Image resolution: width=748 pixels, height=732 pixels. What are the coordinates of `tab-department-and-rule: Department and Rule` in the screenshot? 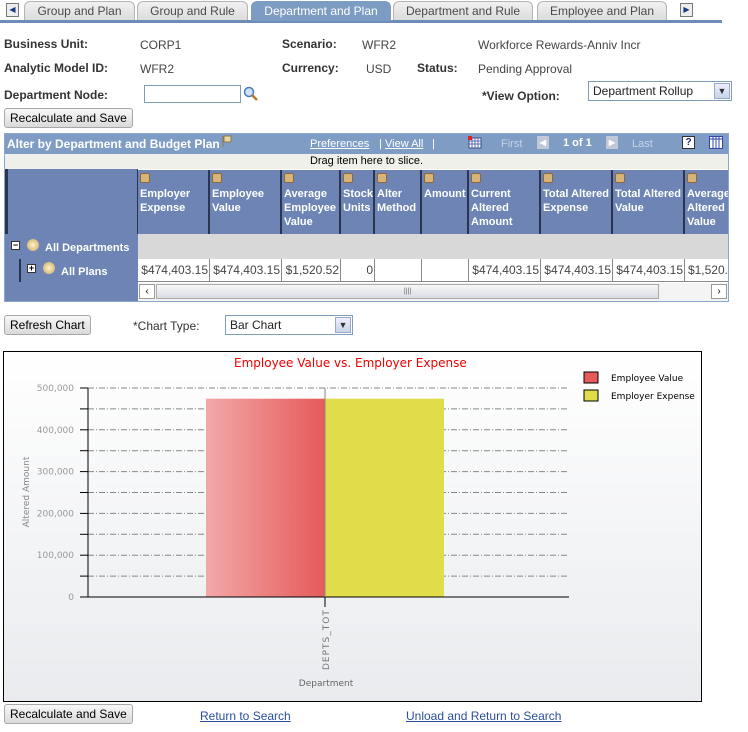 It's located at (463, 10).